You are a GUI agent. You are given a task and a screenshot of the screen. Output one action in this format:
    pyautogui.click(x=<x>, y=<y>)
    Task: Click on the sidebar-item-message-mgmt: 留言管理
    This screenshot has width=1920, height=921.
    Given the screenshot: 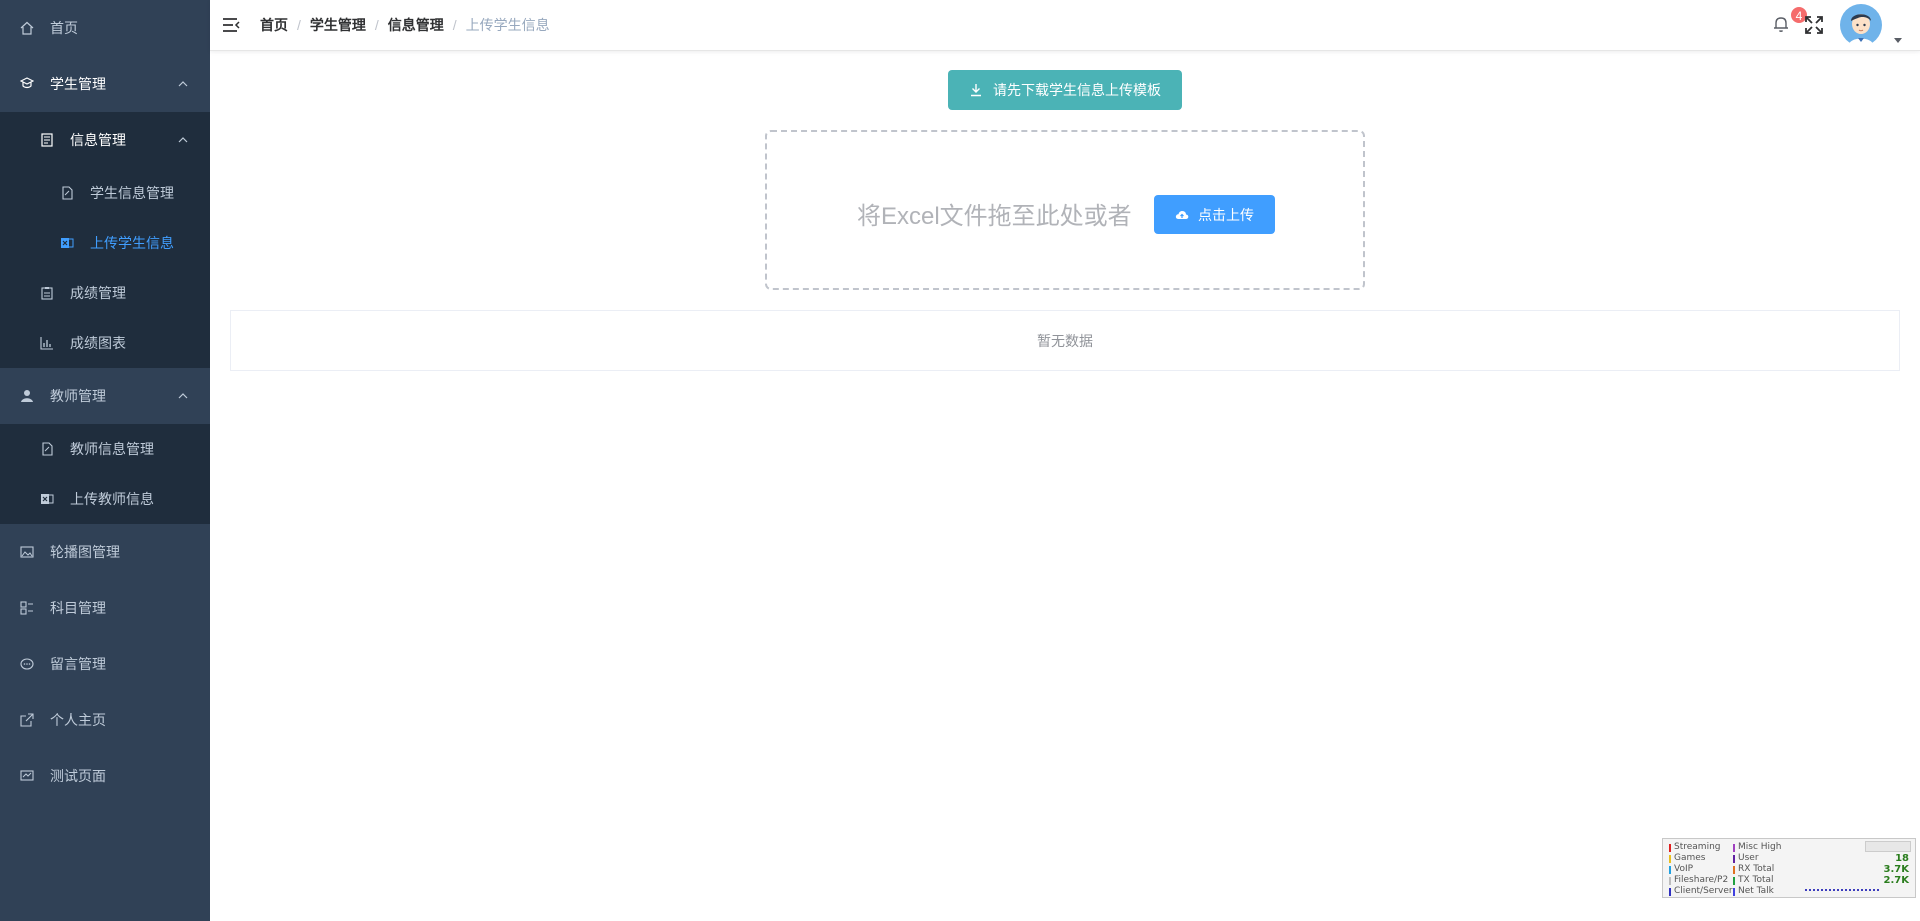 What is the action you would take?
    pyautogui.click(x=105, y=664)
    